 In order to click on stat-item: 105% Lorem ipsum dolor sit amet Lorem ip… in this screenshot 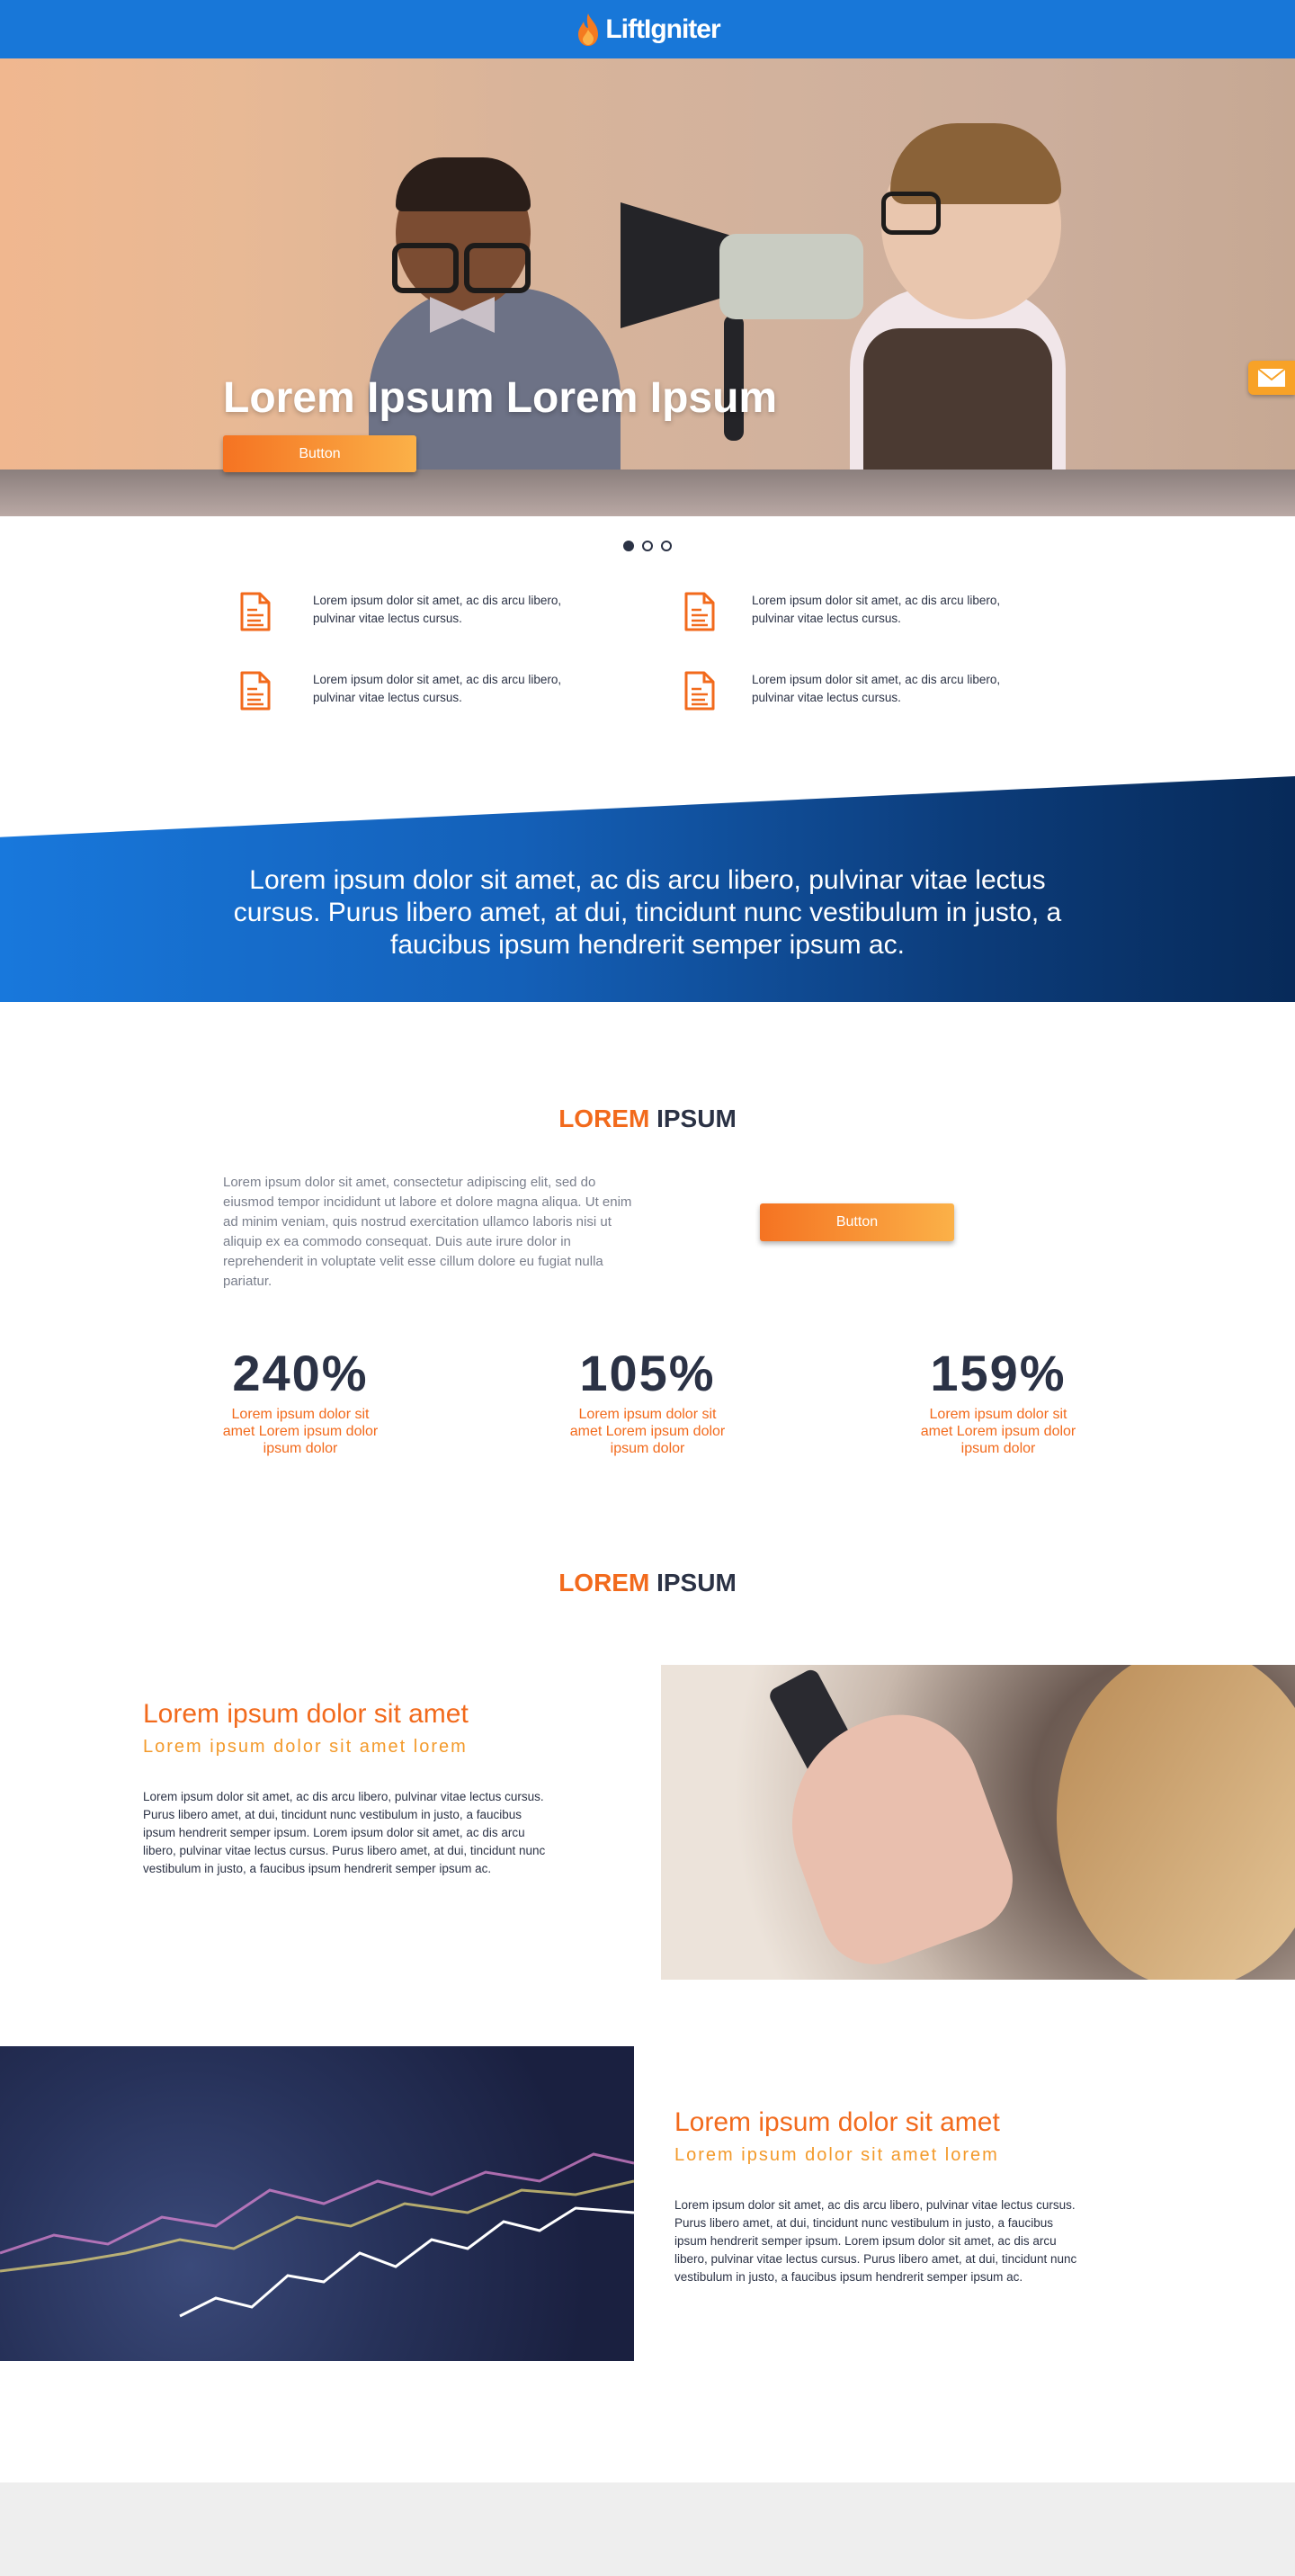, I will do `click(647, 1400)`.